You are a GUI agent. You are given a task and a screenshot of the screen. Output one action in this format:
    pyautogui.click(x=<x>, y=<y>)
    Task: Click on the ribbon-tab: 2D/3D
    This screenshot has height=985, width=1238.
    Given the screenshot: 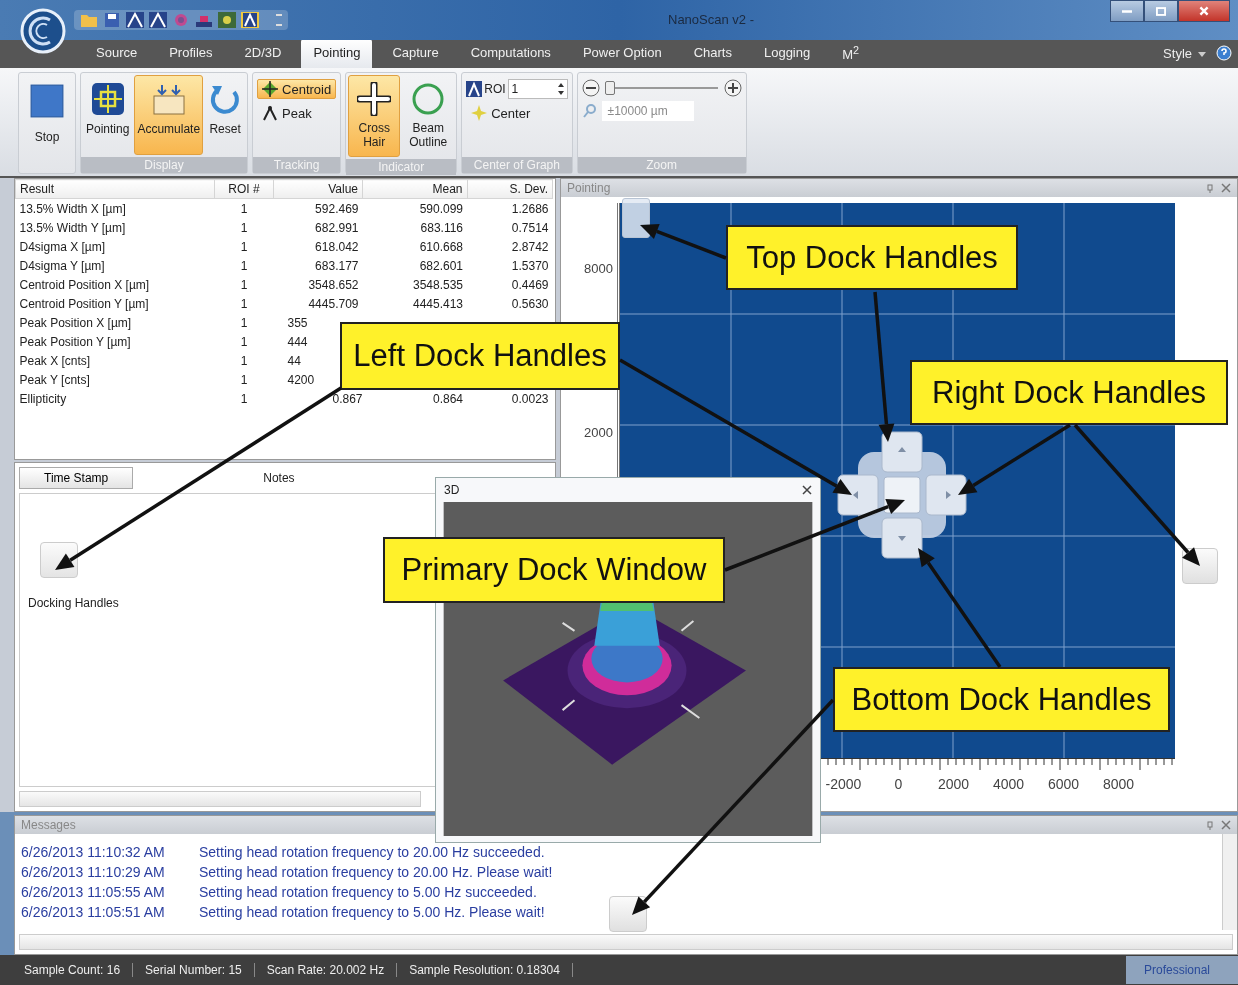 What is the action you would take?
    pyautogui.click(x=263, y=53)
    